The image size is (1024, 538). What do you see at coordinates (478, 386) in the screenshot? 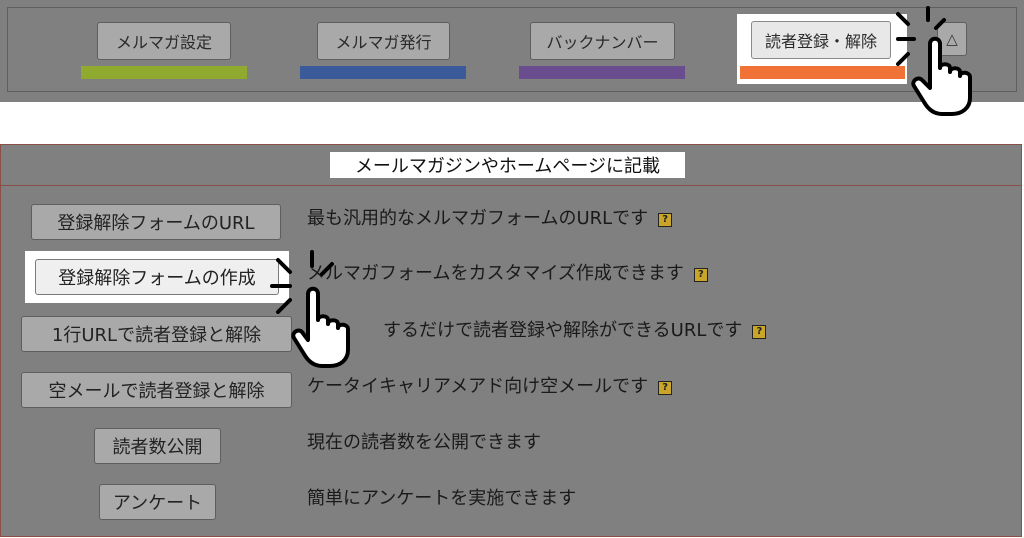
I see `row-description-text: ケータイキャリアメアド向け空メールです` at bounding box center [478, 386].